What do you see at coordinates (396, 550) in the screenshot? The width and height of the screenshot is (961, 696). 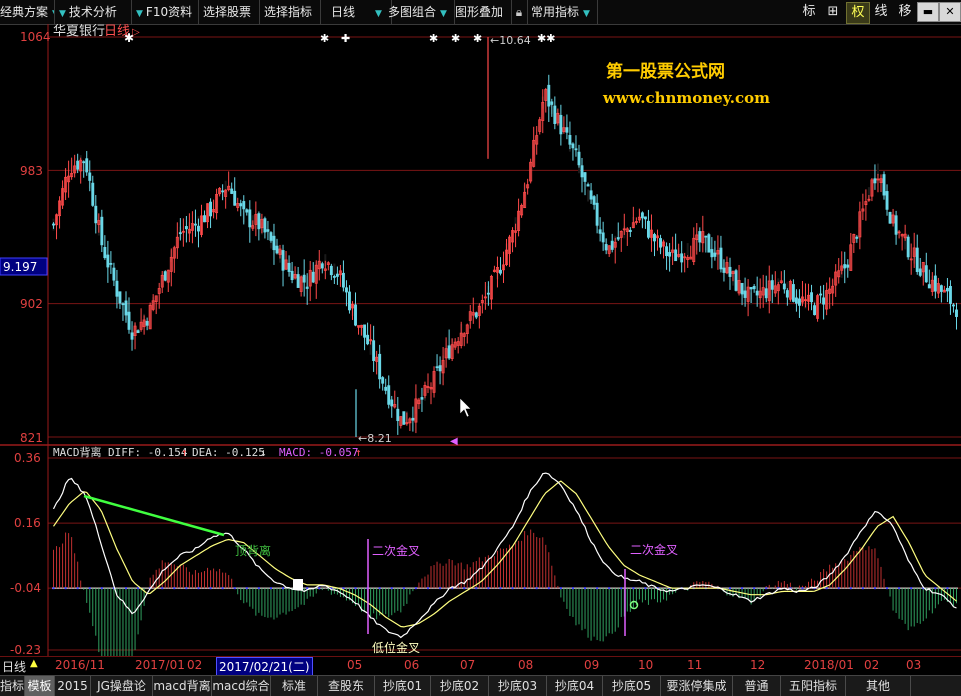 I see `second-cross-label-1: 二次金叉` at bounding box center [396, 550].